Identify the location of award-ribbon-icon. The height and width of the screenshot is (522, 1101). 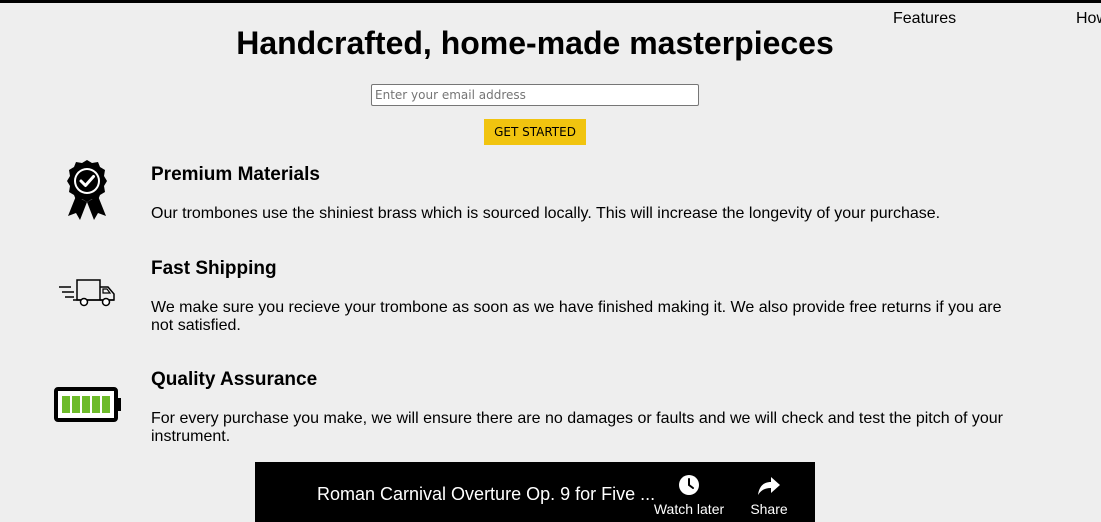
(87, 191).